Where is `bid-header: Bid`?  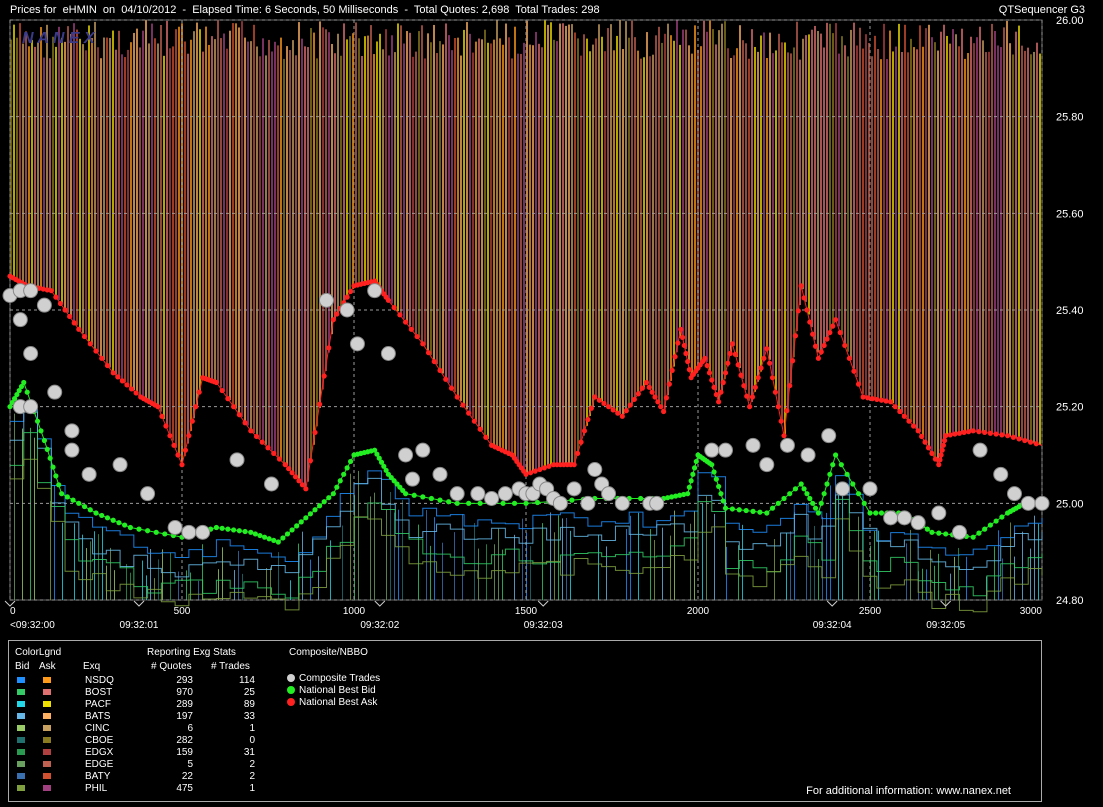
bid-header: Bid is located at coordinates (22, 666).